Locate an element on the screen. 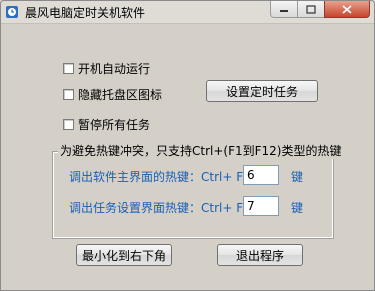 The image size is (375, 291). autostart-option: 开机自动运行 is located at coordinates (106, 68).